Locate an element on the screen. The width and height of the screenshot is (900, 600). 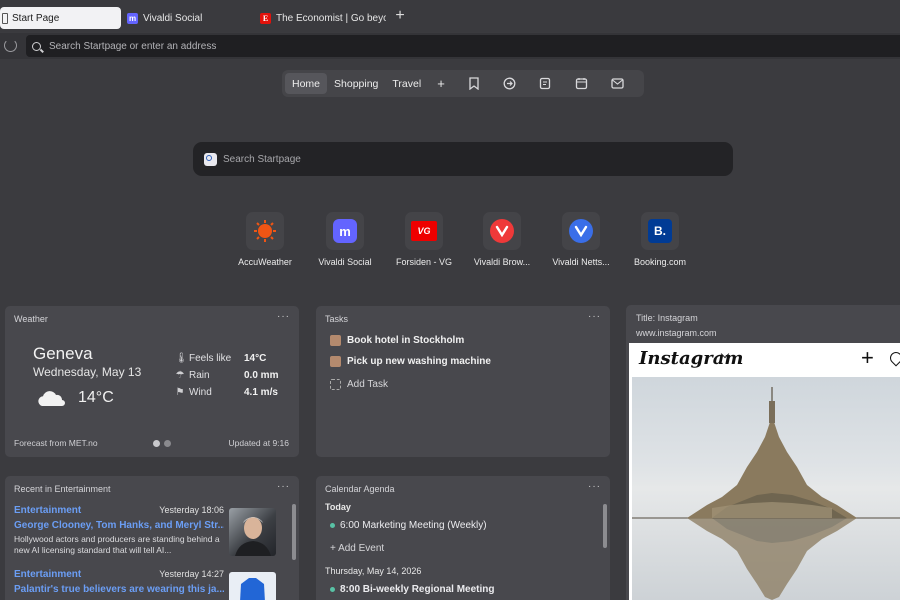
mont-saint-michel-image is located at coordinates (766, 493).